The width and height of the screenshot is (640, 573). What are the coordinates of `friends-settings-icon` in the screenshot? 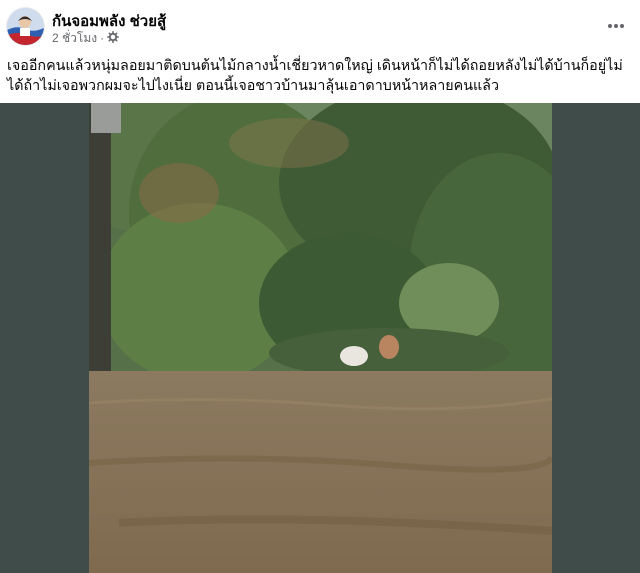 It's located at (113, 38).